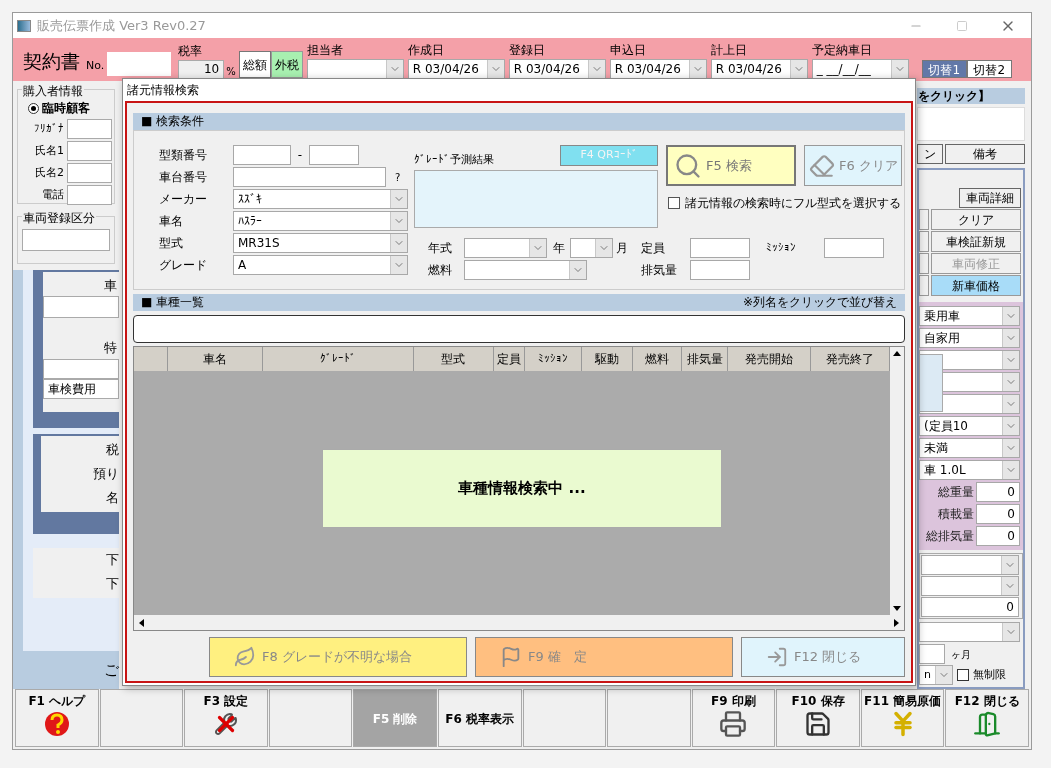 This screenshot has width=1051, height=768. I want to click on field-label: 定員, so click(653, 248).